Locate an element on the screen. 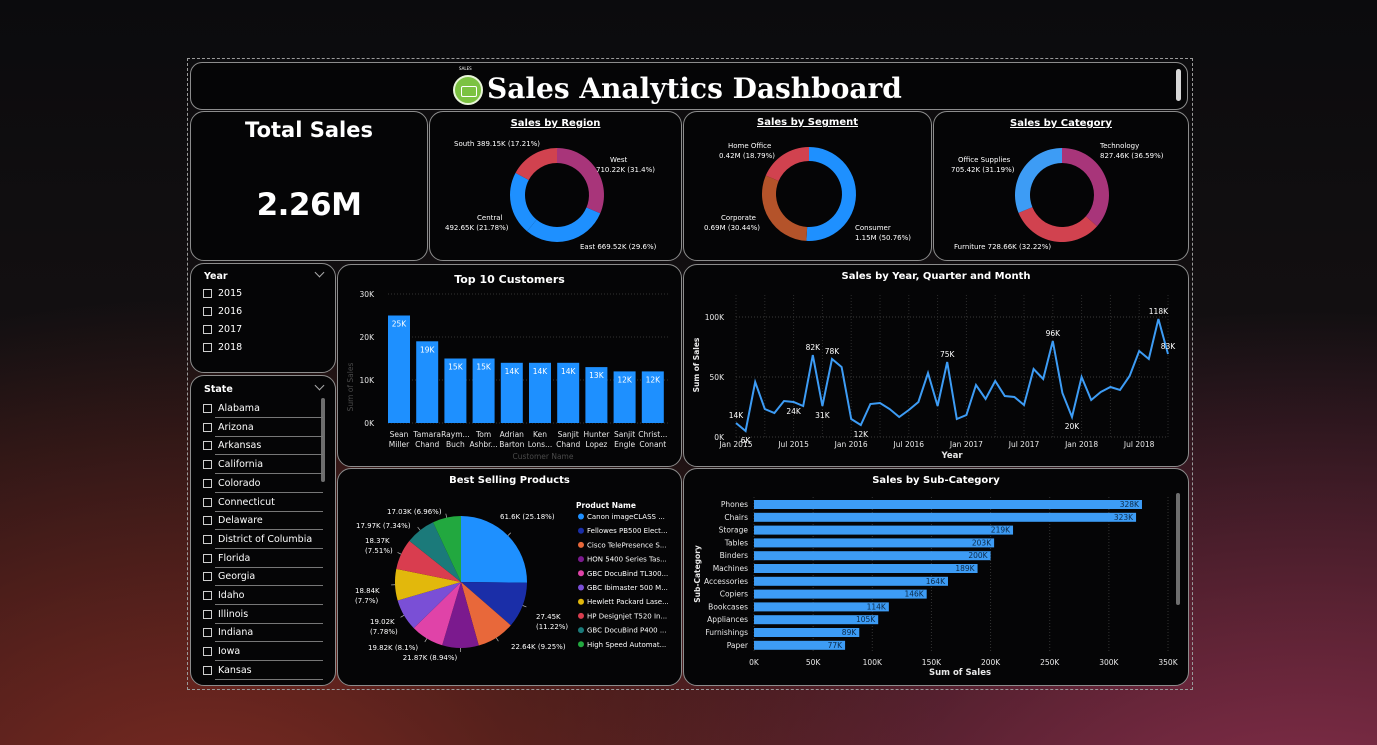 The image size is (1377, 745). point-label: 12K is located at coordinates (862, 434).